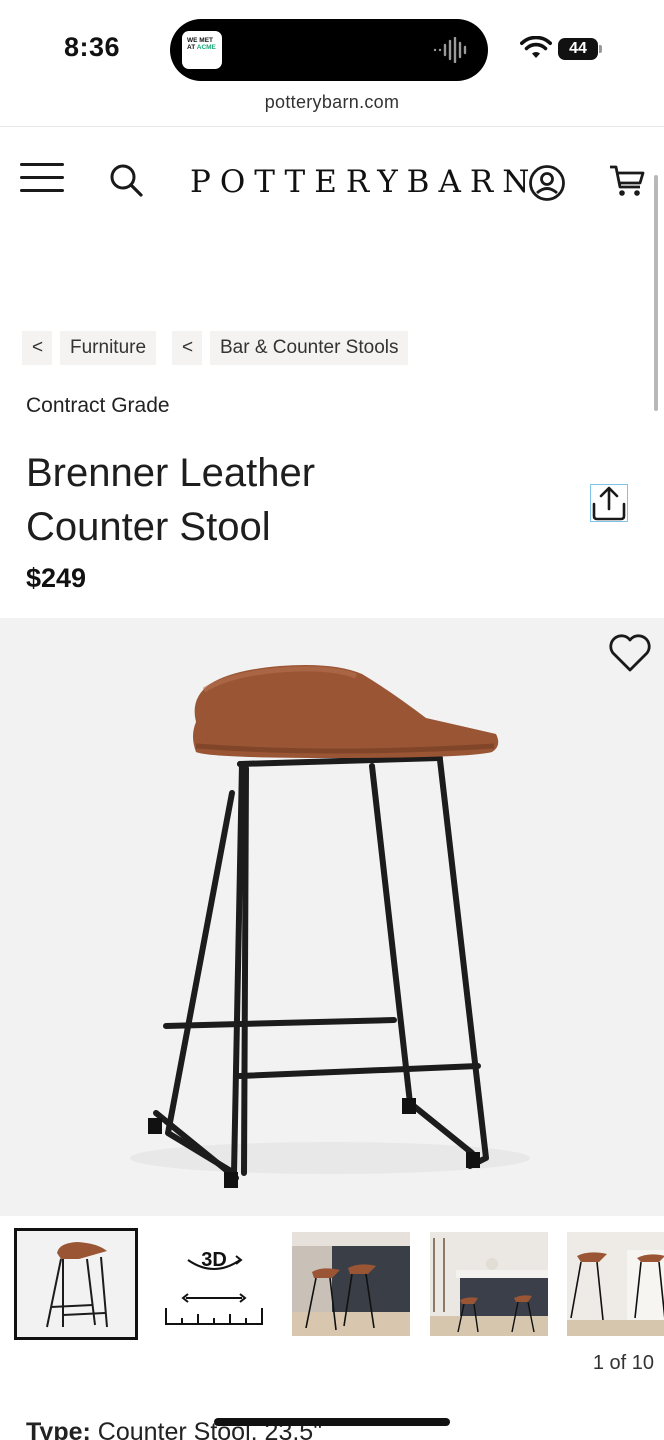 The image size is (664, 1440). What do you see at coordinates (200, 40) in the screenshot?
I see `island-app-line1: WE MET` at bounding box center [200, 40].